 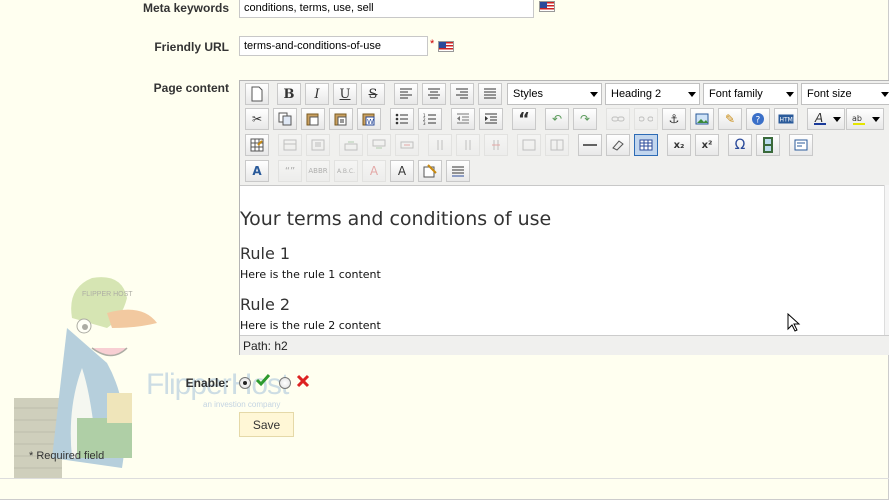 What do you see at coordinates (191, 47) in the screenshot?
I see `friendly-url-label: Friendly URL` at bounding box center [191, 47].